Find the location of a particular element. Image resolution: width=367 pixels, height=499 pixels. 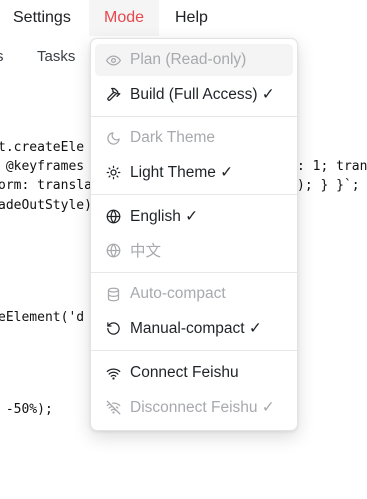

menu-item-label: Light Theme ✓ is located at coordinates (182, 172).